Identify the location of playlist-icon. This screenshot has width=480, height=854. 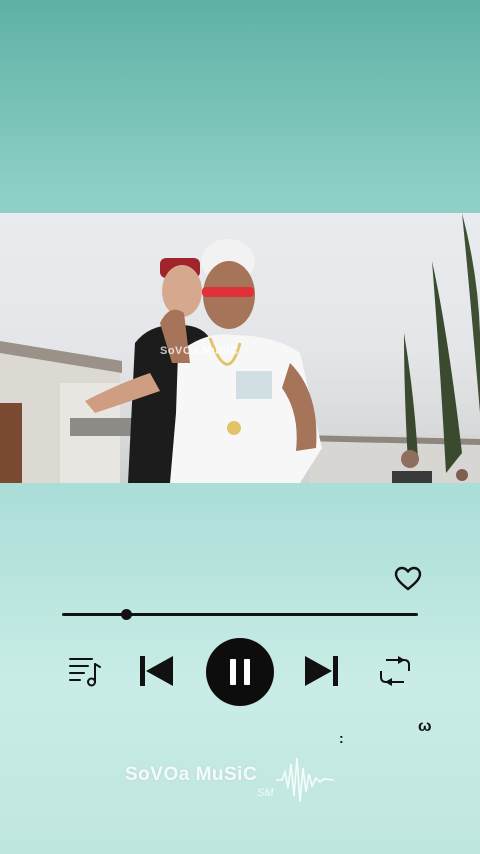
(85, 672).